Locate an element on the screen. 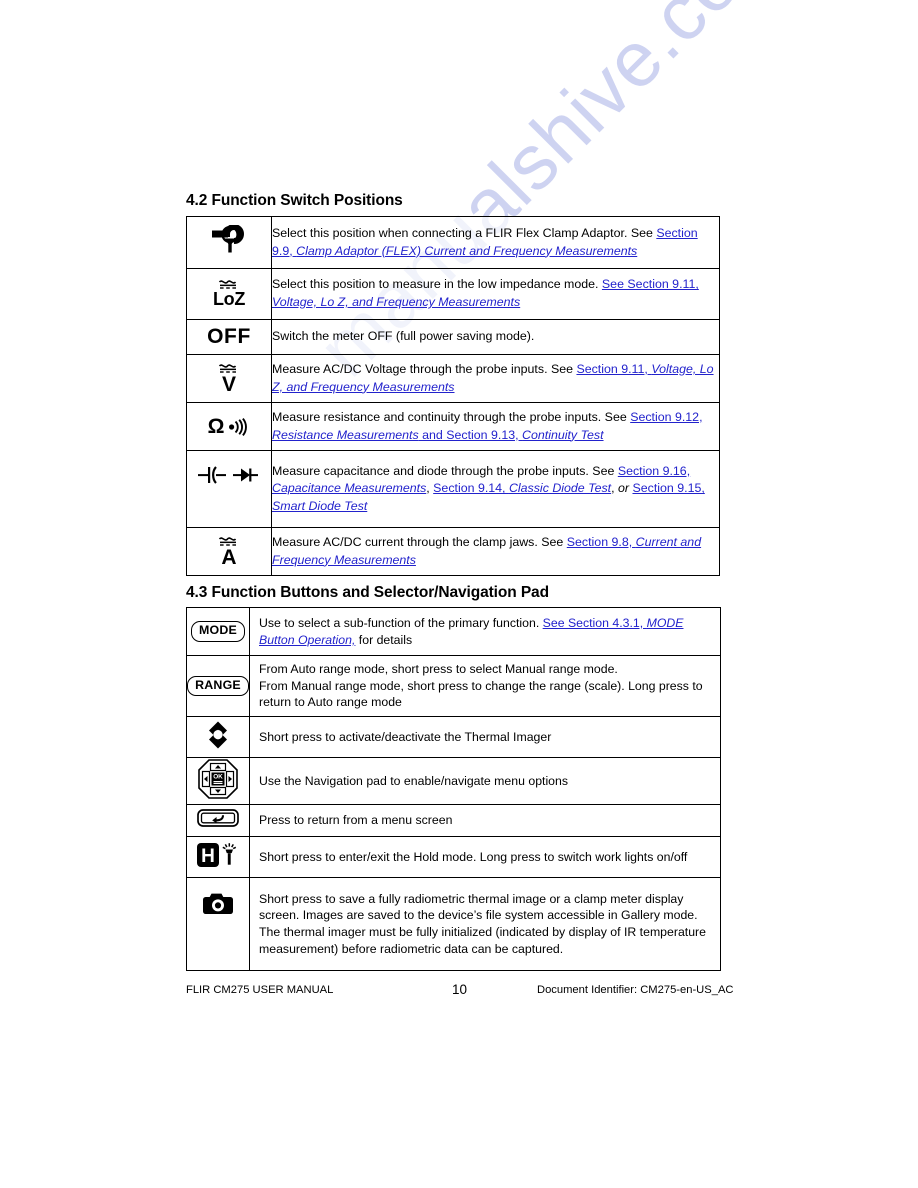 The width and height of the screenshot is (918, 1188). desc-run: Capacitance Measurements is located at coordinates (349, 488).